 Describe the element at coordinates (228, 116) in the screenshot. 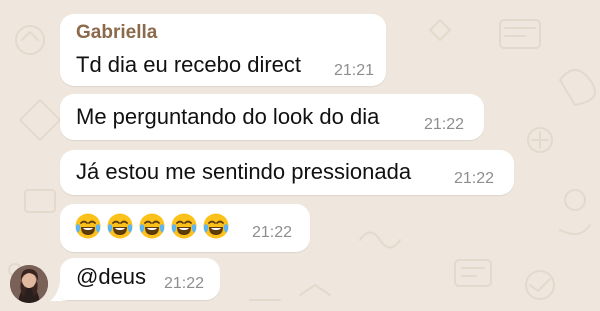

I see `message-text: Me perguntando do look do dia` at that location.